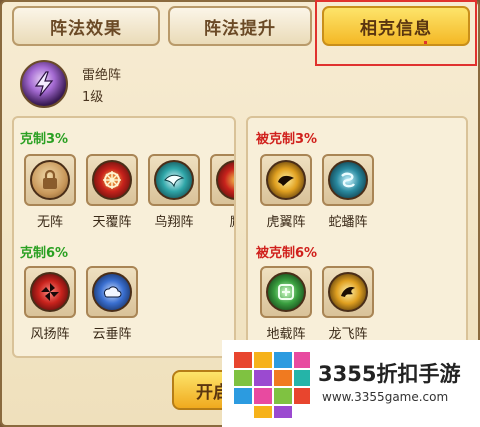 The image size is (480, 427). I want to click on tiger-emblem-icon, so click(286, 180).